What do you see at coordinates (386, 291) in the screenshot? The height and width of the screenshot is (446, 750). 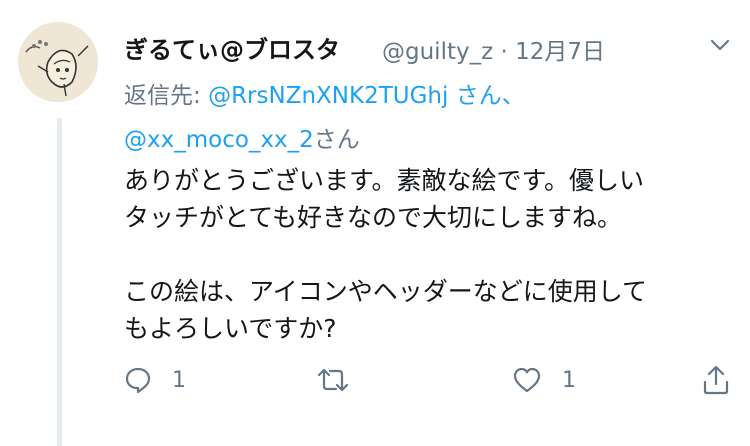 I see `tweet-text-line: この絵は、アイコンやヘッダーなどに使用して` at bounding box center [386, 291].